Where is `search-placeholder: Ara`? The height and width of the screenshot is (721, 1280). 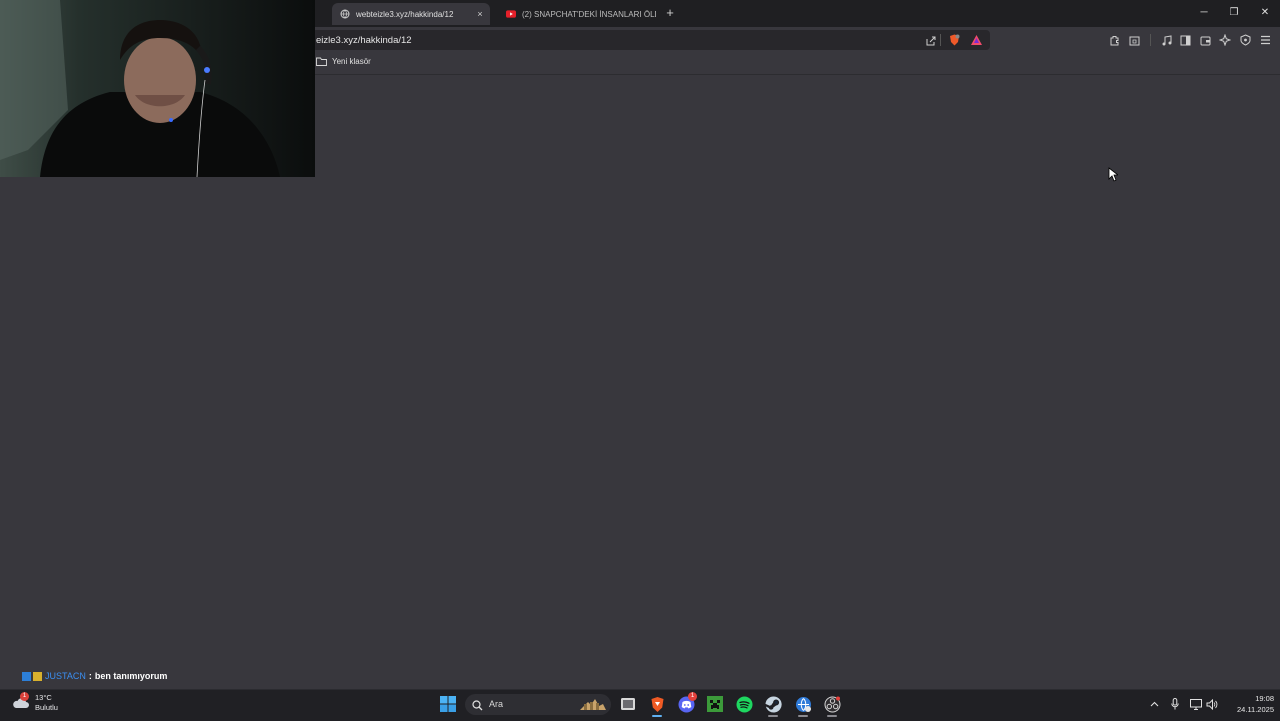 search-placeholder: Ara is located at coordinates (496, 704).